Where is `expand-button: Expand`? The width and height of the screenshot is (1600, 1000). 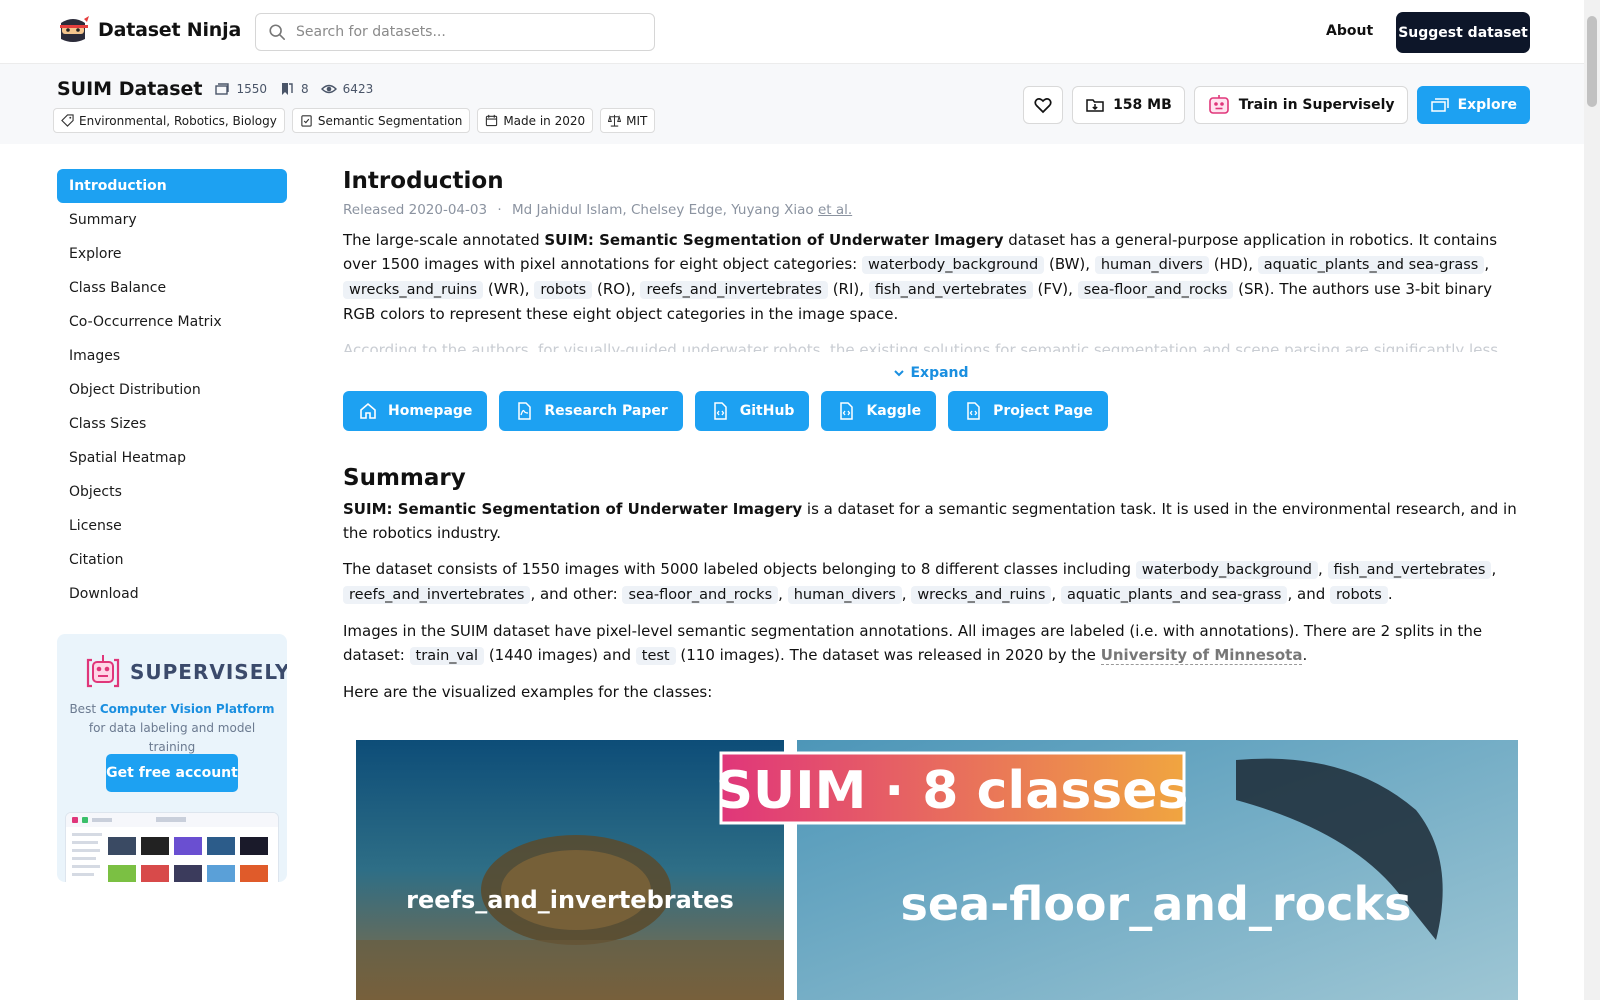
expand-button: Expand is located at coordinates (930, 373).